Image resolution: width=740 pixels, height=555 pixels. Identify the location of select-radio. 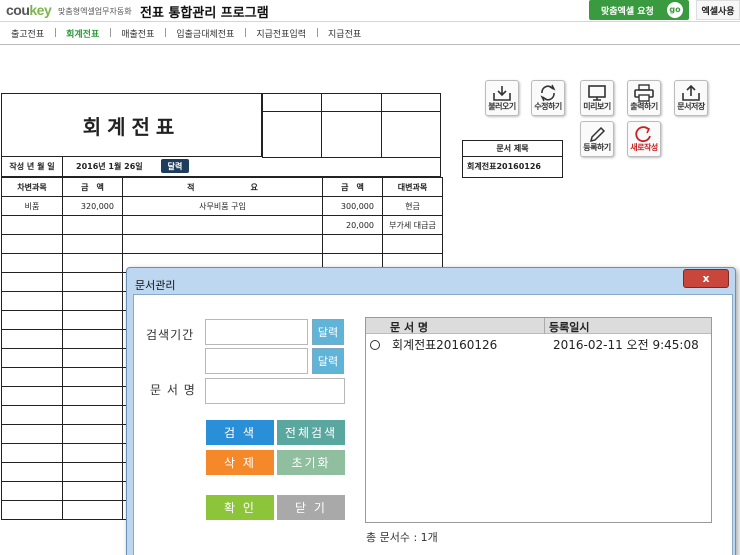
(375, 345).